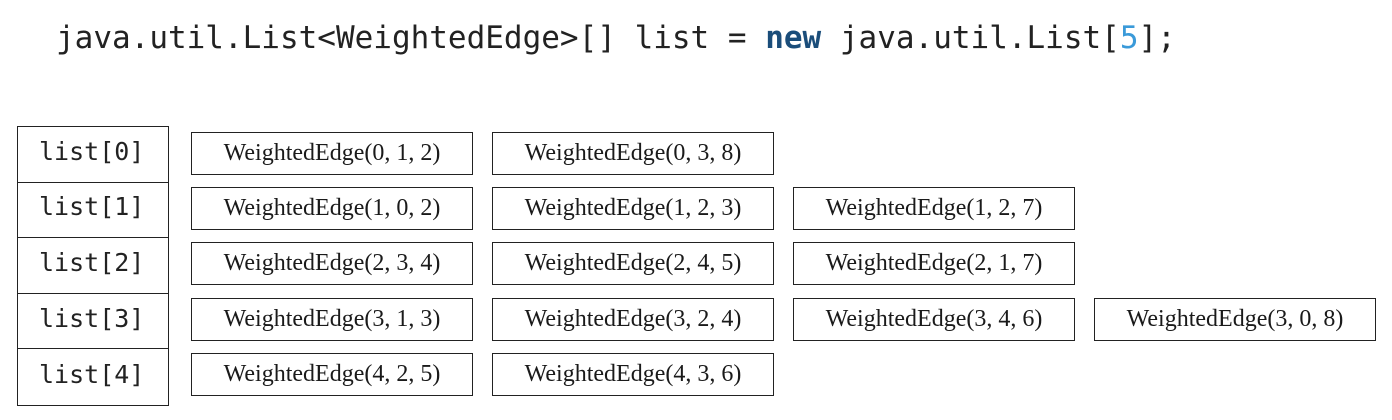 Image resolution: width=1392 pixels, height=420 pixels. I want to click on code-array-size: 5, so click(1129, 38).